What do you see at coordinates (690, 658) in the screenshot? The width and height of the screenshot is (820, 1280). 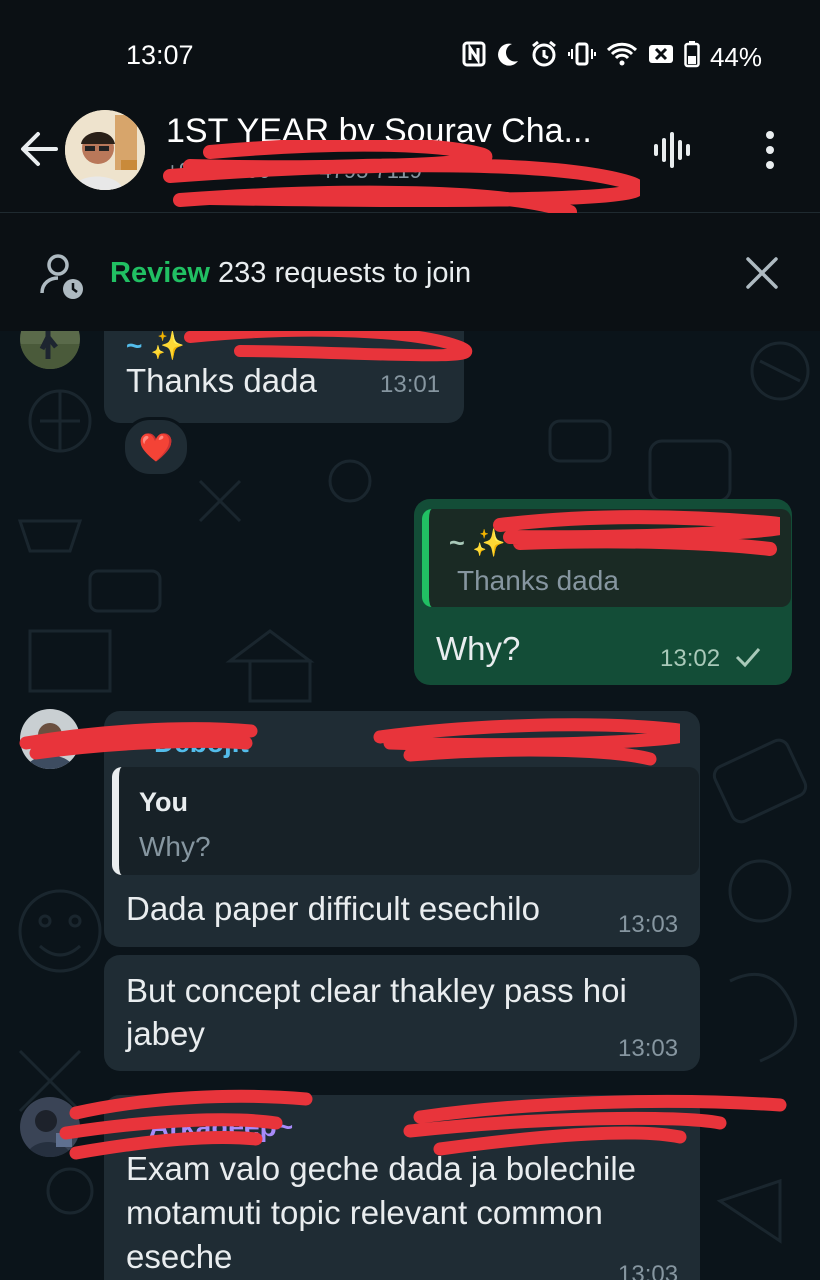 I see `message-time: 13:02` at bounding box center [690, 658].